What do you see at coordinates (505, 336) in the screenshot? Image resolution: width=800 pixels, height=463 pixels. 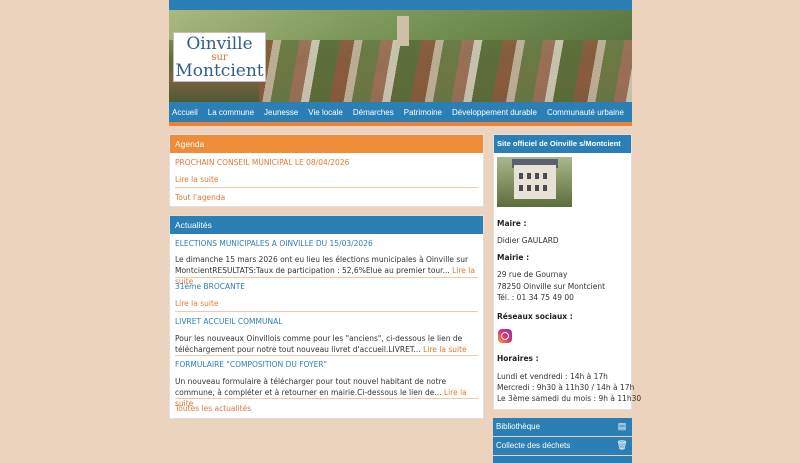 I see `instagram-icon` at bounding box center [505, 336].